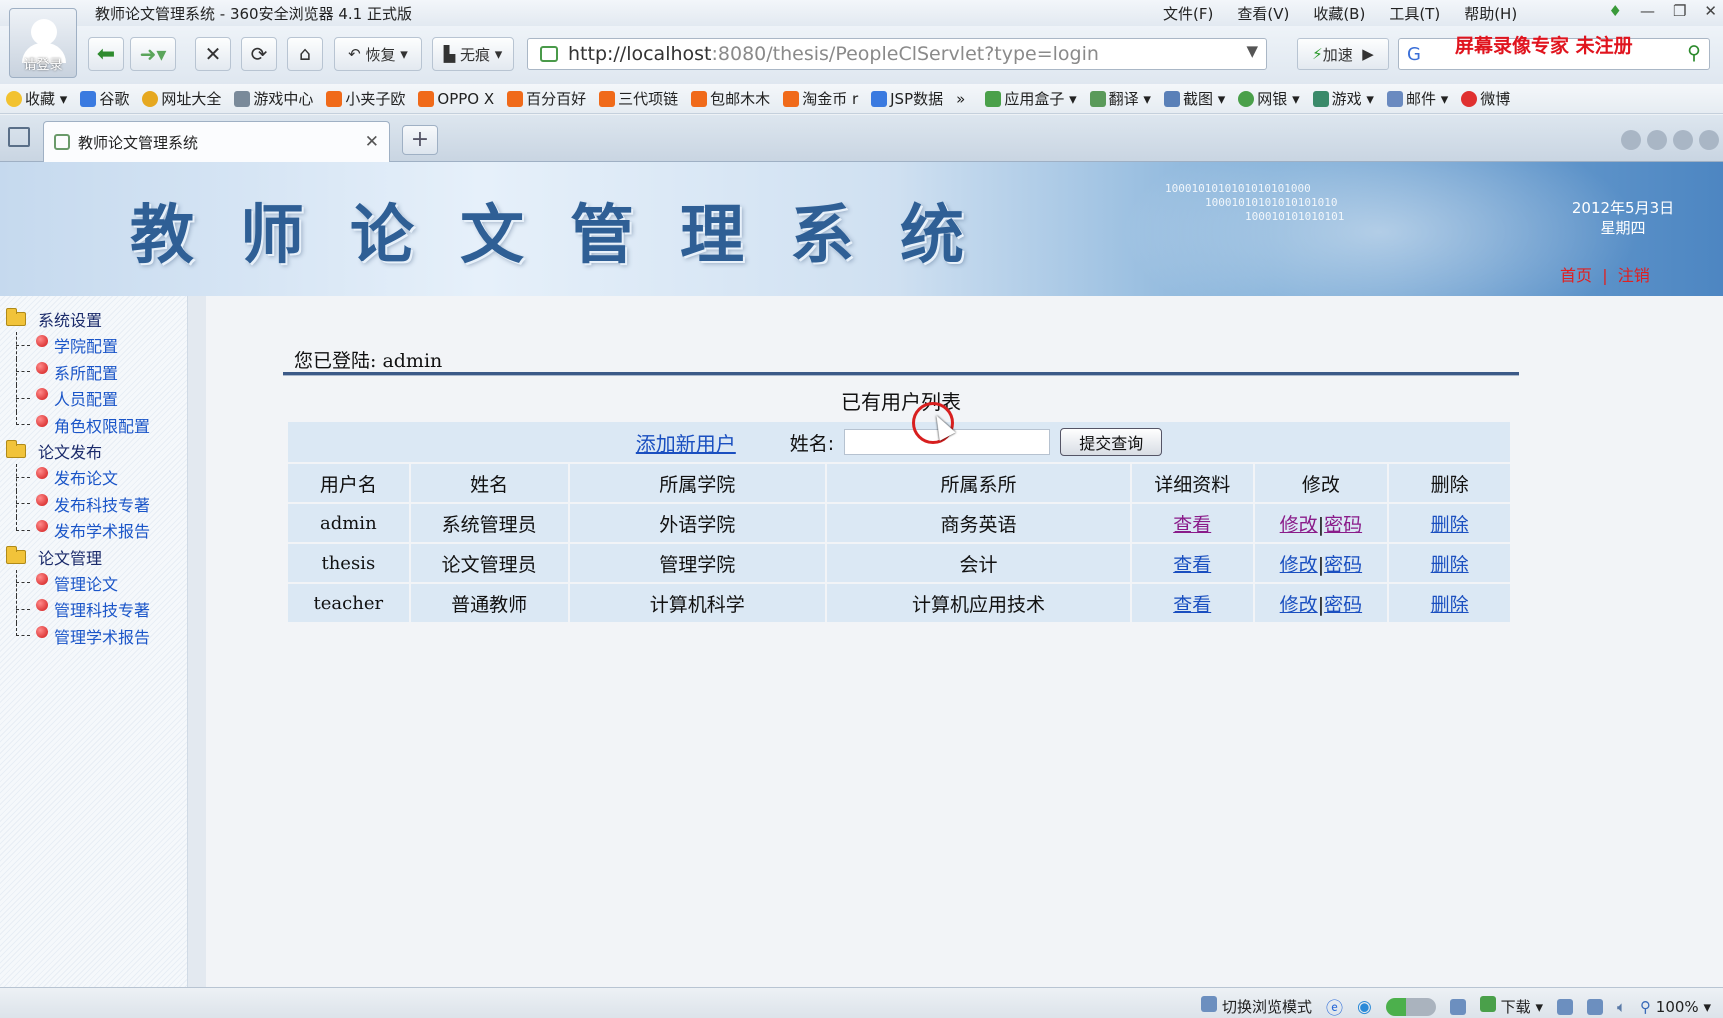  Describe the element at coordinates (879, 98) in the screenshot. I see `google-icon` at that location.